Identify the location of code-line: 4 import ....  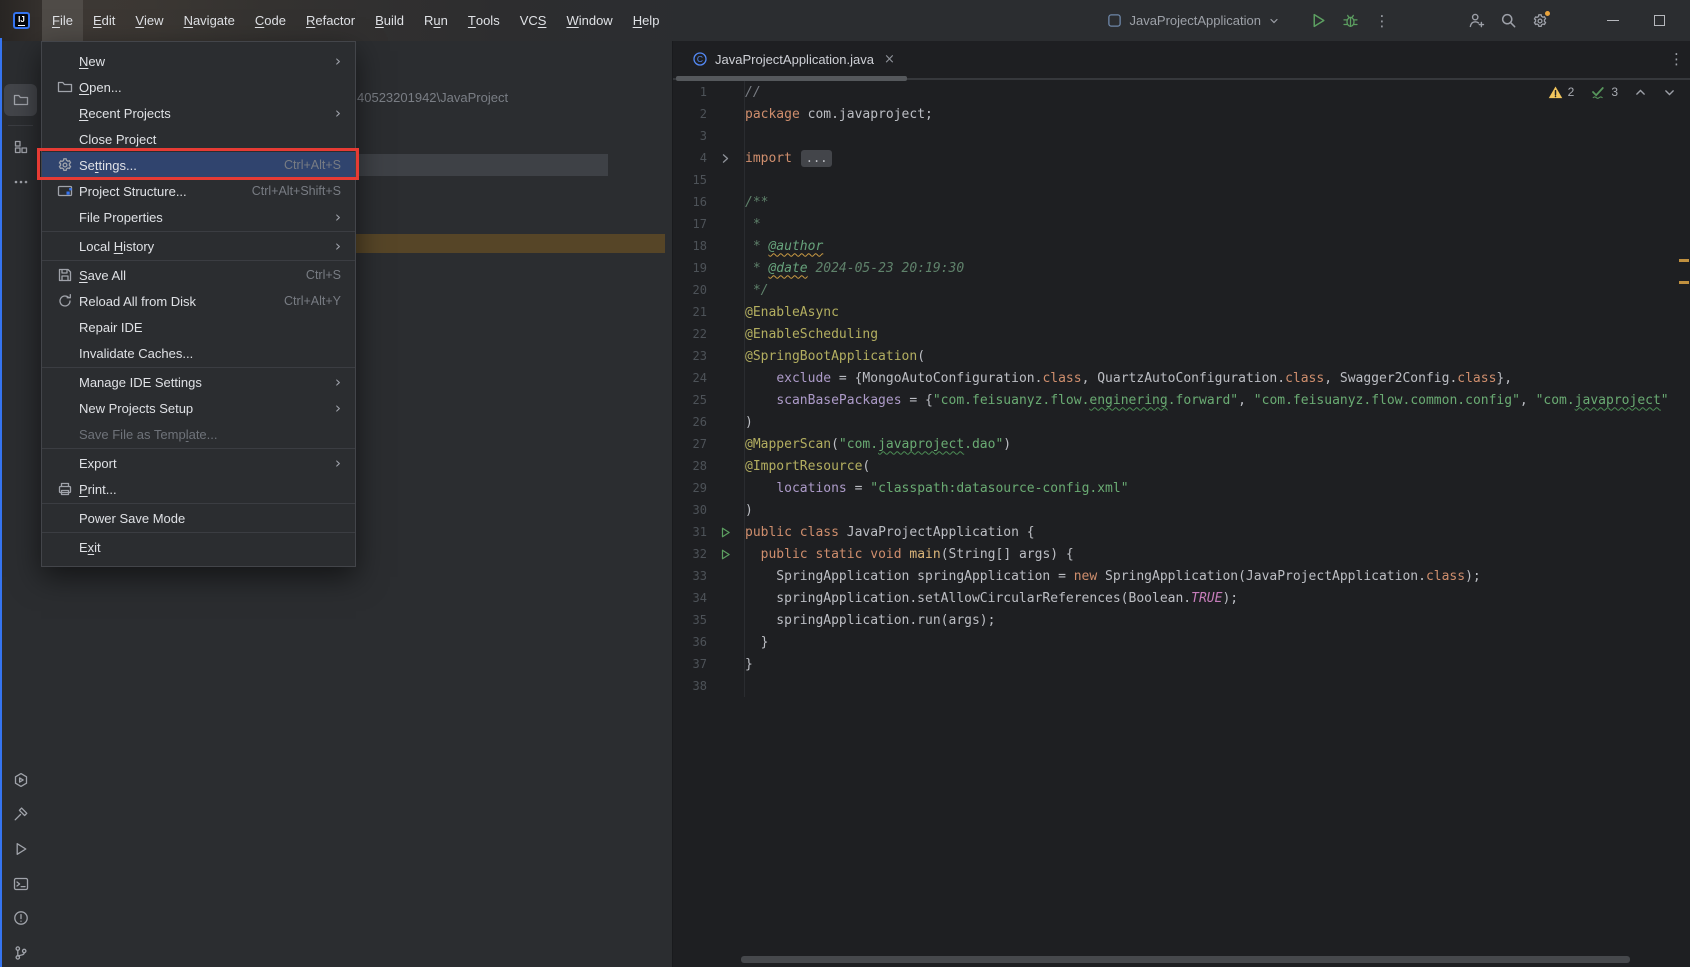
(1181, 158).